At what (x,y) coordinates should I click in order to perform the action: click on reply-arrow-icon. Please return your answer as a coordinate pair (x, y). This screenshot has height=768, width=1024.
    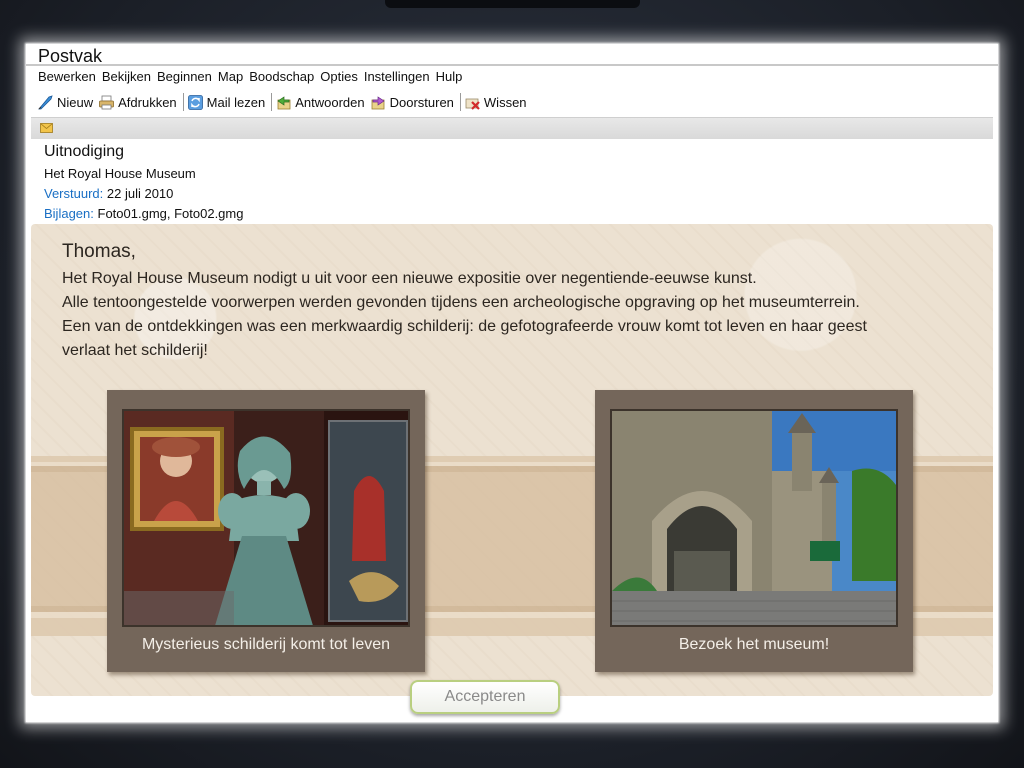
    Looking at the image, I should click on (283, 102).